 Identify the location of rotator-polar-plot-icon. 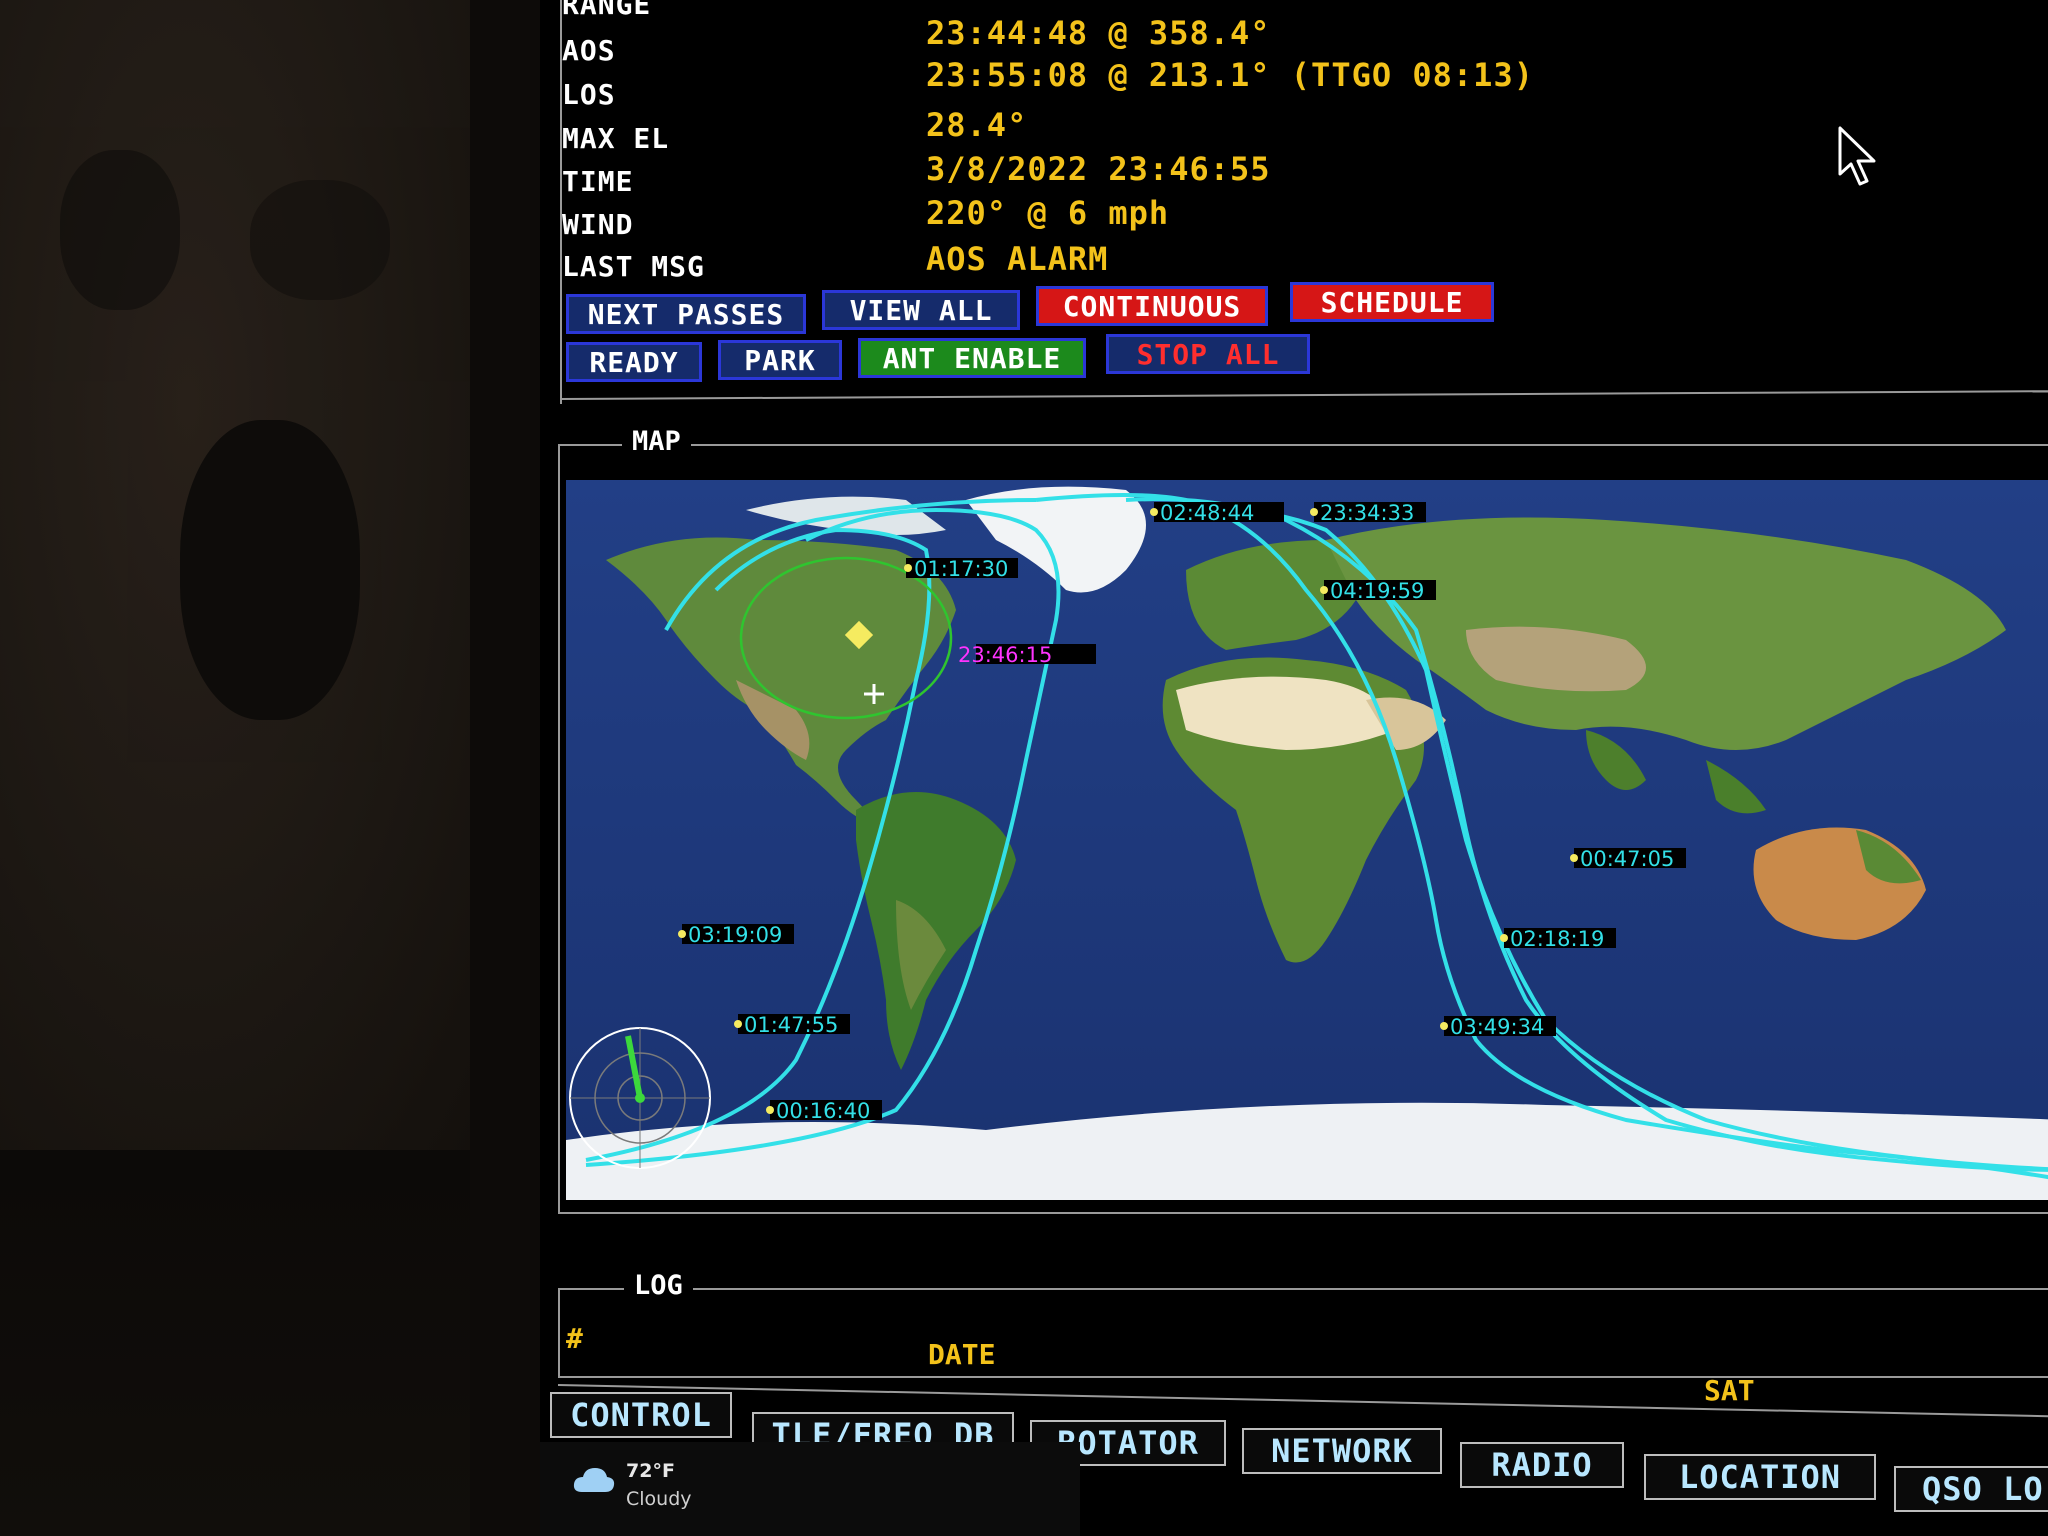
(640, 1098).